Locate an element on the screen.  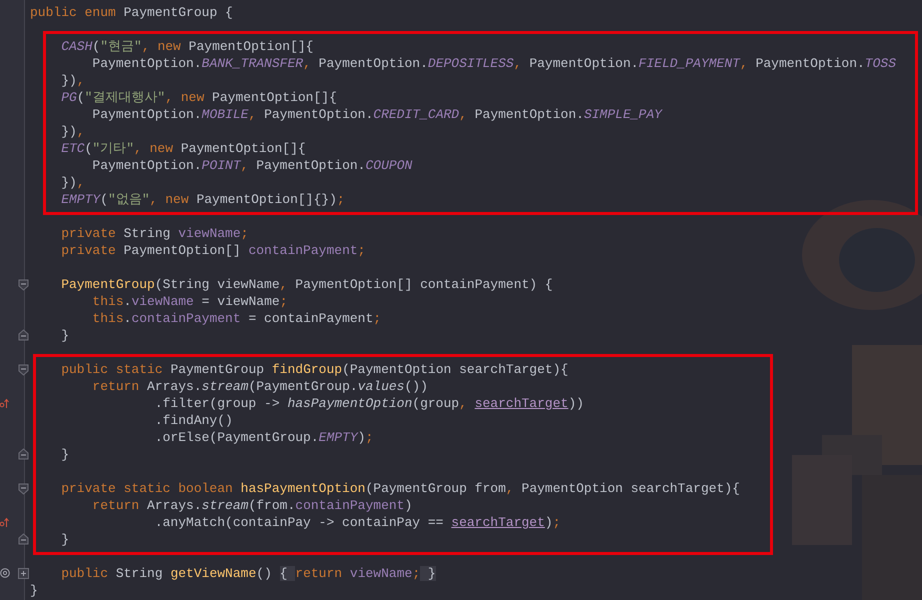
code-line: .filter(group -> hasPaymentOption(group, searchTarget)) is located at coordinates (369, 403).